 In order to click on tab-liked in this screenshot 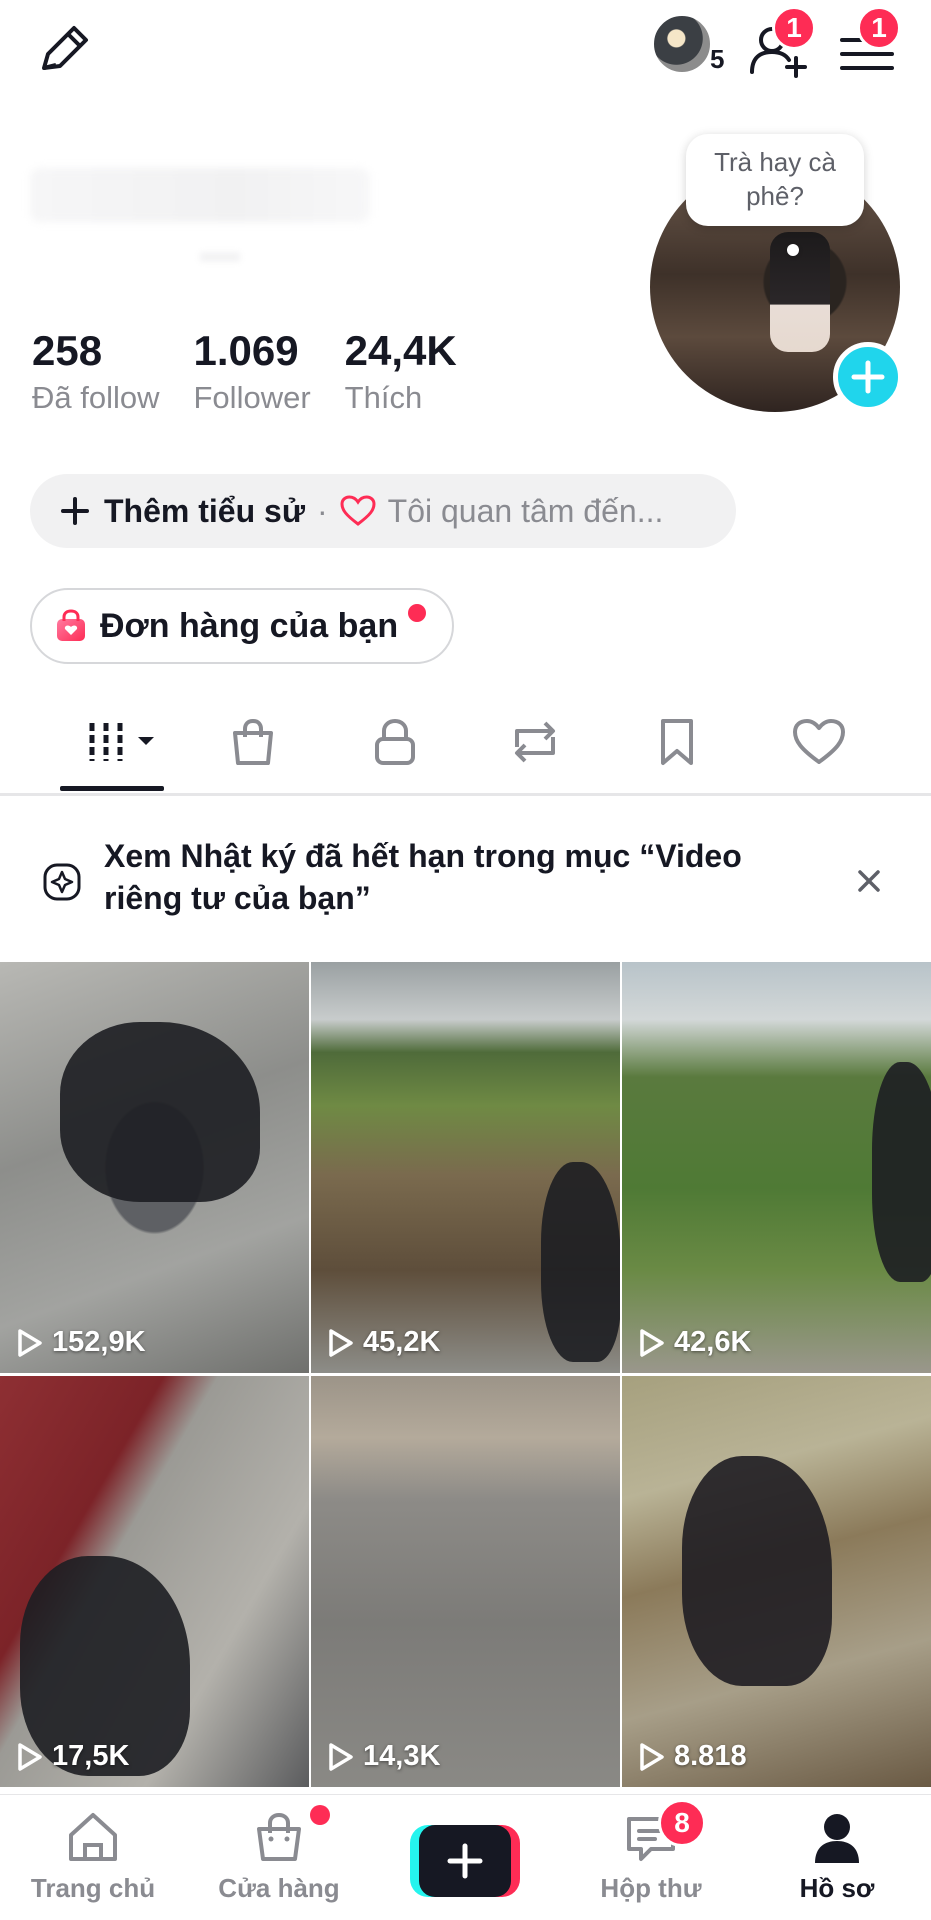, I will do `click(819, 742)`.